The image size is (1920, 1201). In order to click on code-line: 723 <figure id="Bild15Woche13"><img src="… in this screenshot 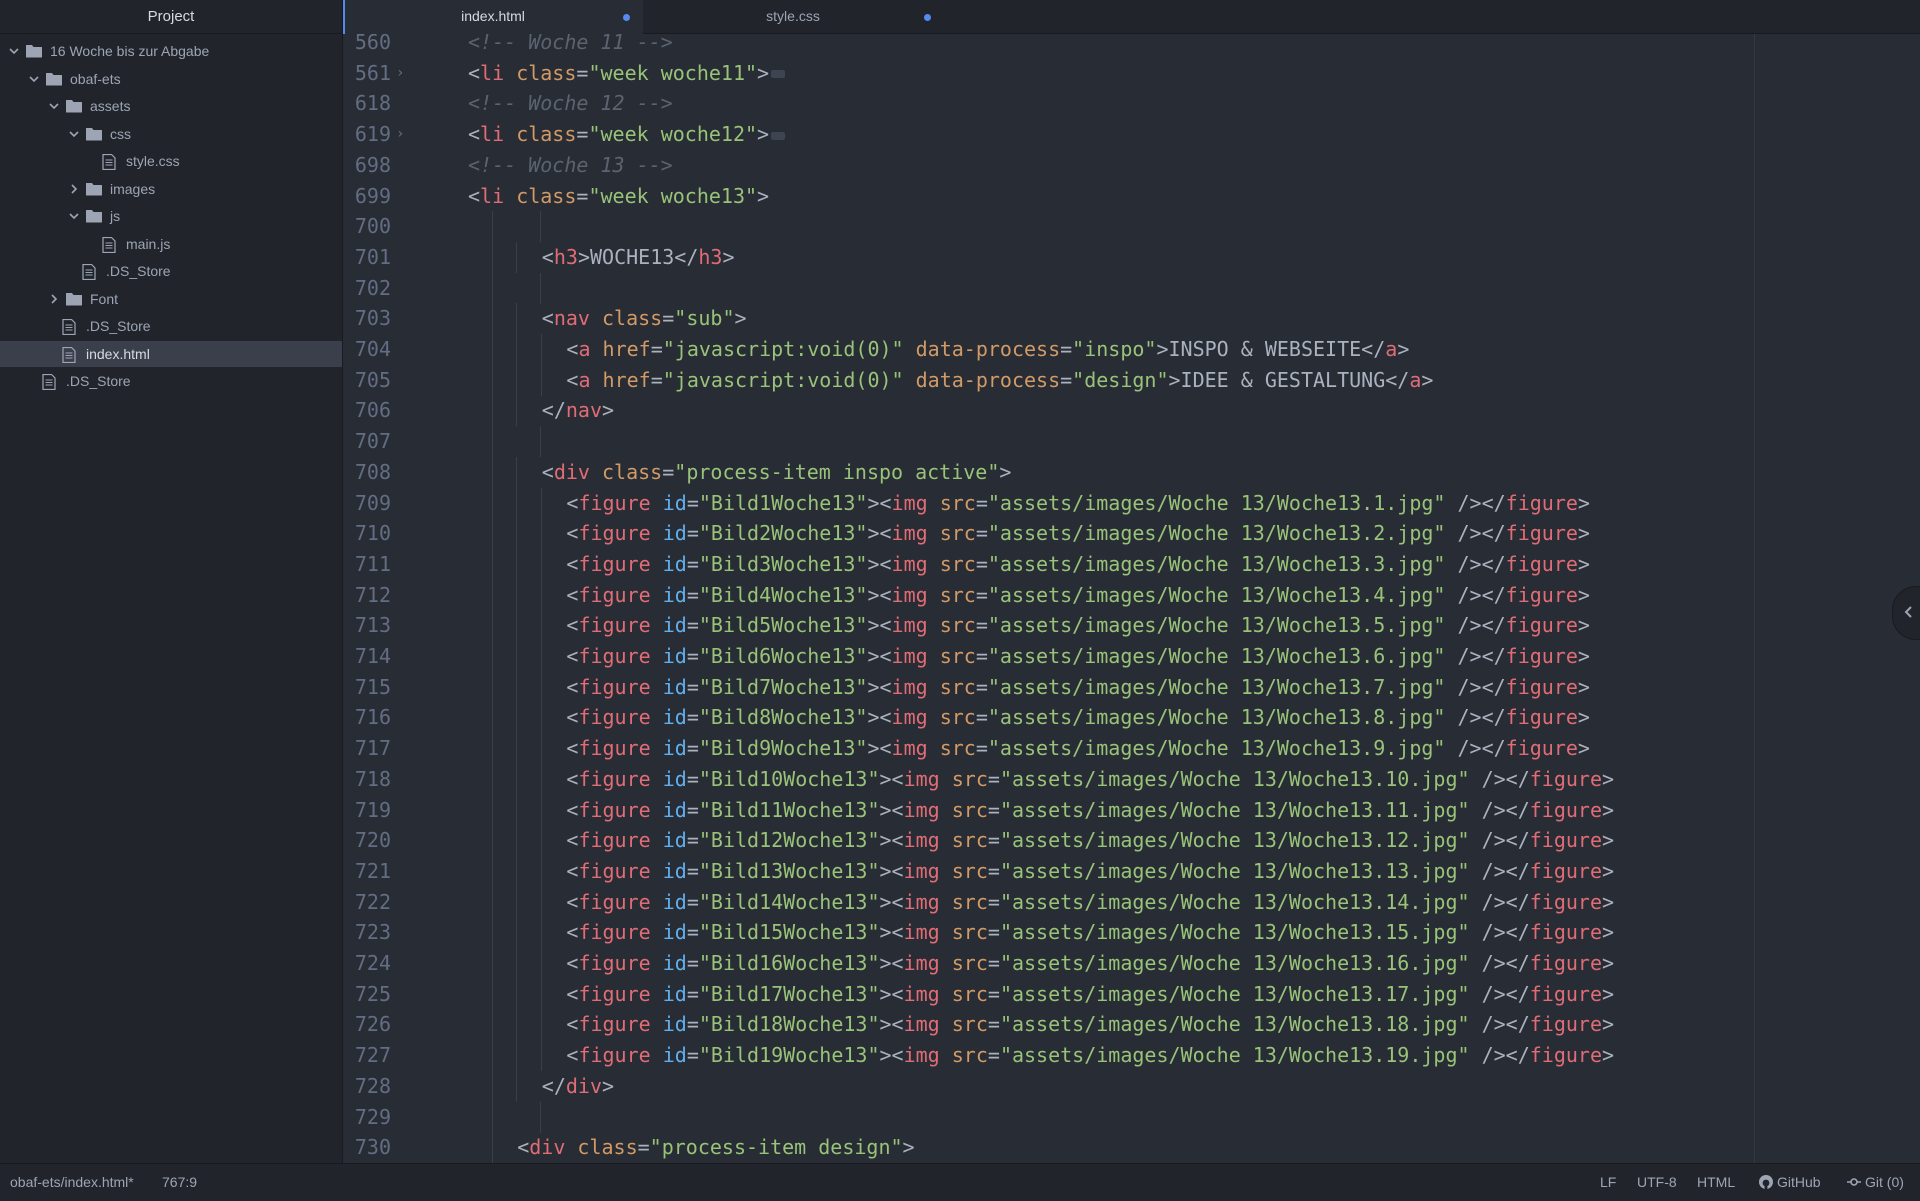, I will do `click(1131, 933)`.